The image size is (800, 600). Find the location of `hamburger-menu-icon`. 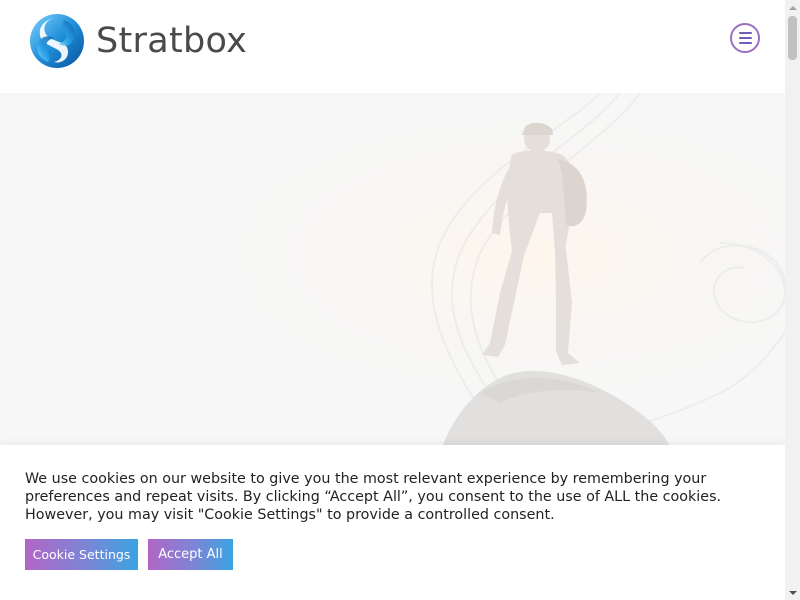

hamburger-menu-icon is located at coordinates (745, 33).